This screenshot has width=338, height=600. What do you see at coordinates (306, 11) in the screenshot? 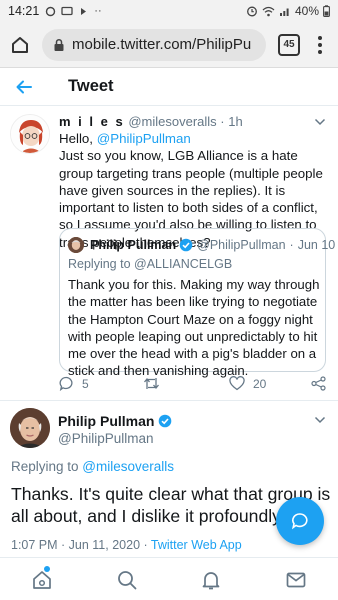
I see `battery-level: 40%` at bounding box center [306, 11].